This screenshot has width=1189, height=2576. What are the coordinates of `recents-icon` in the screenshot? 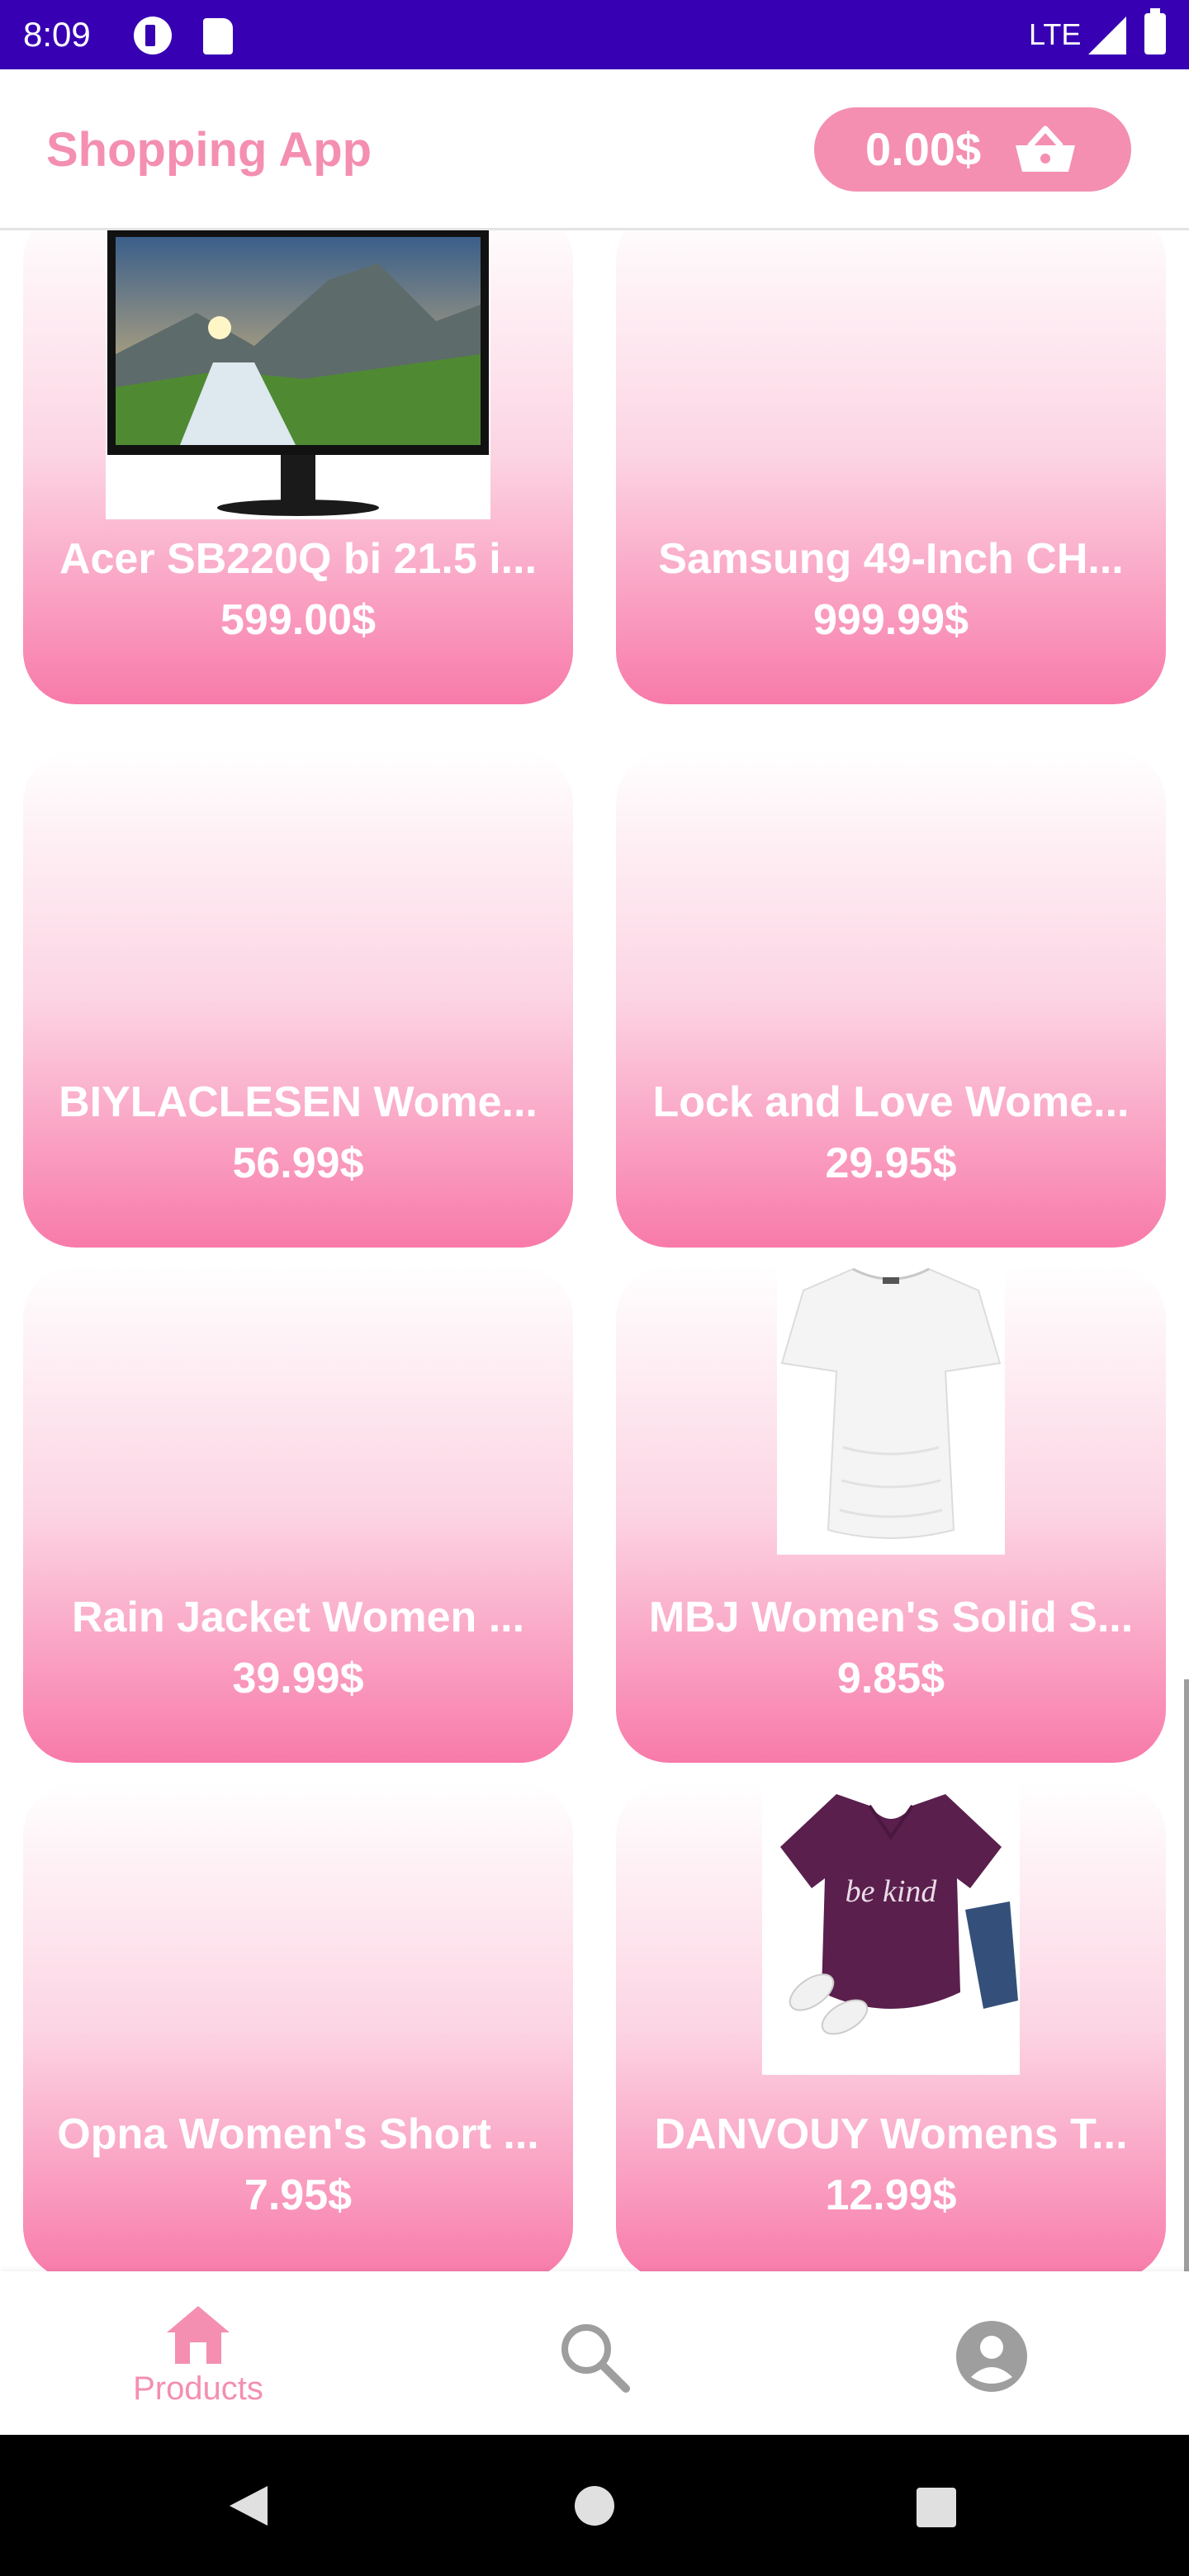 It's located at (936, 2507).